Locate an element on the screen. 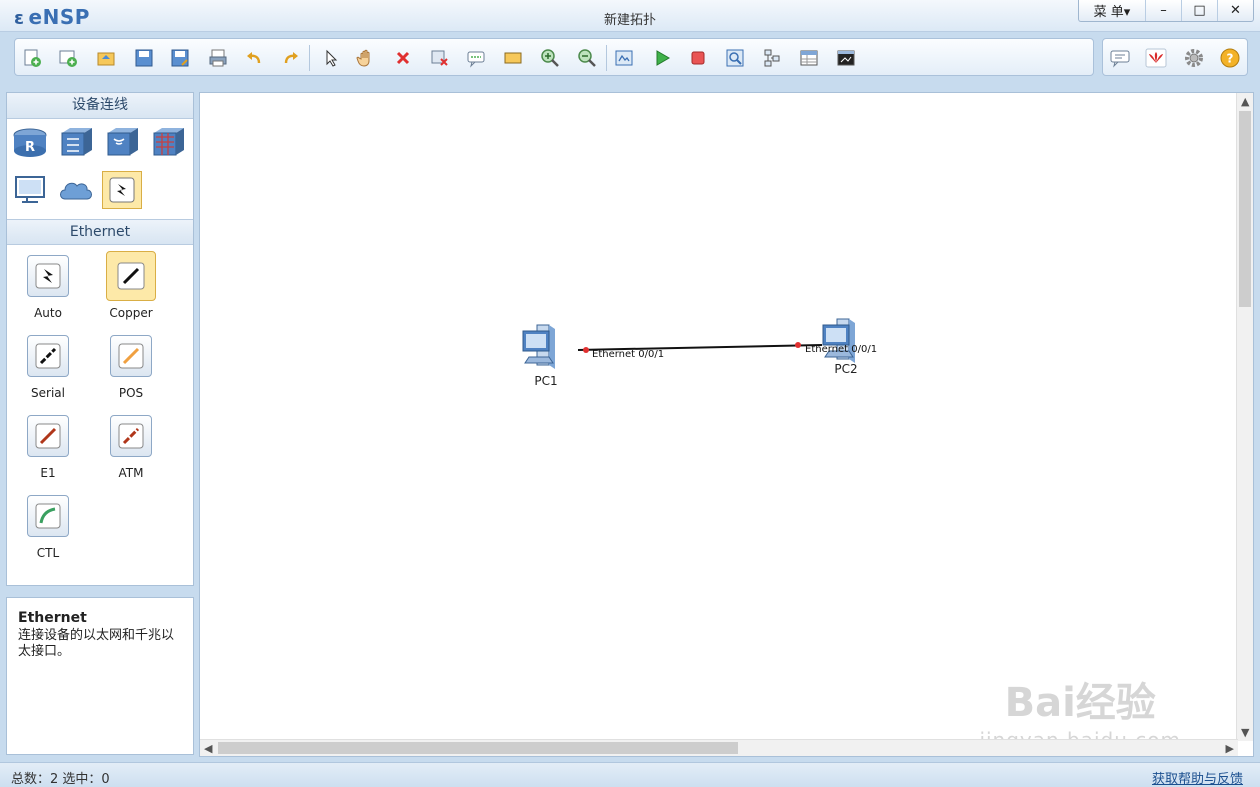 This screenshot has width=1260, height=787. watermark-brand: Bai经验 is located at coordinates (1080, 703).